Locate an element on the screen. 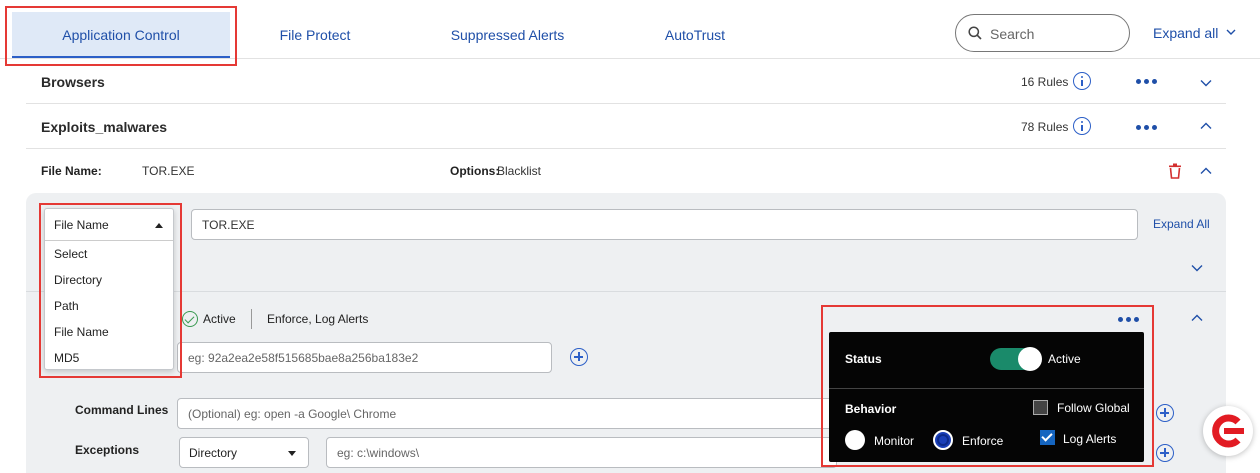 The width and height of the screenshot is (1260, 473). exceptions-input: eg: c:\windows\ is located at coordinates (581, 452).